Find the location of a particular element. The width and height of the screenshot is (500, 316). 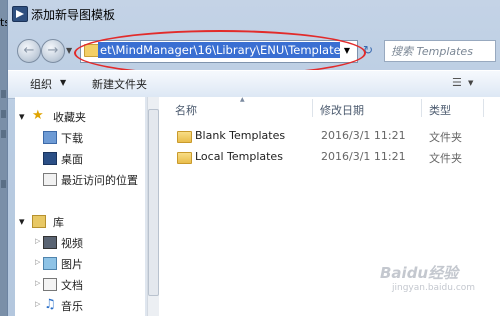

background-window-strip is located at coordinates (3, 158).